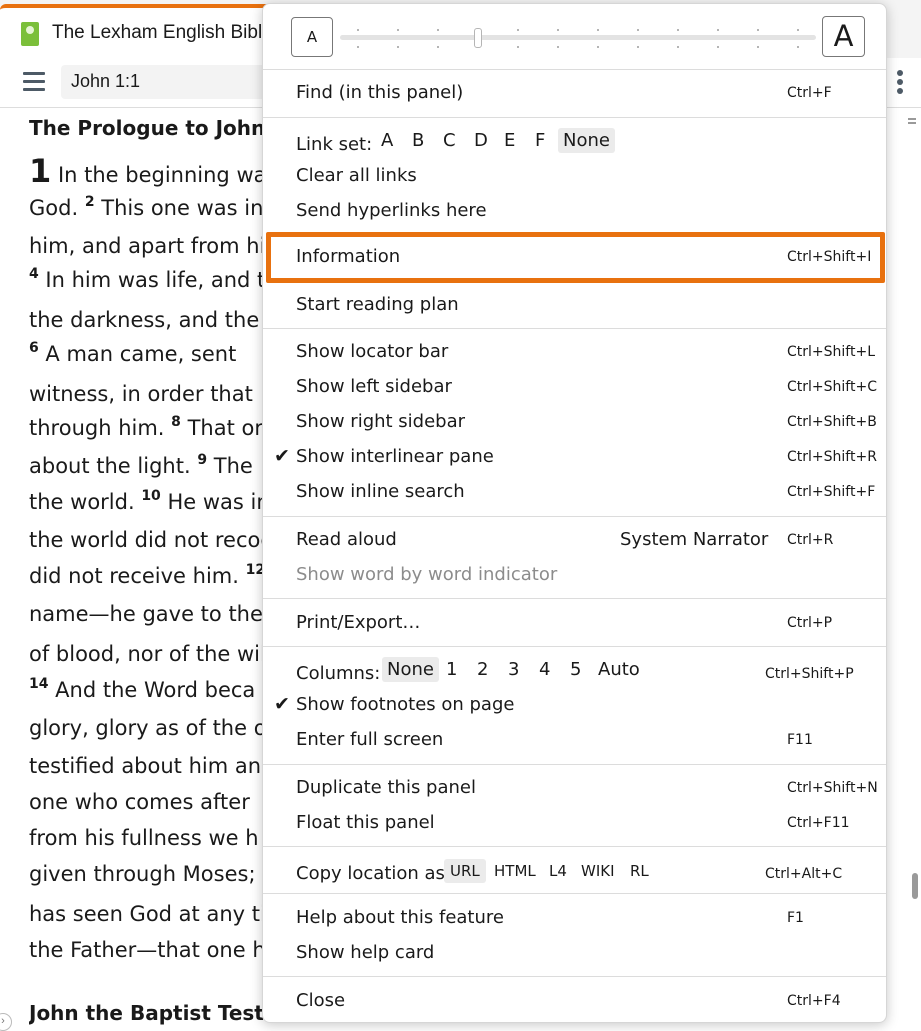 This screenshot has width=921, height=1031. What do you see at coordinates (478, 38) in the screenshot?
I see `font-size-slider-thumb` at bounding box center [478, 38].